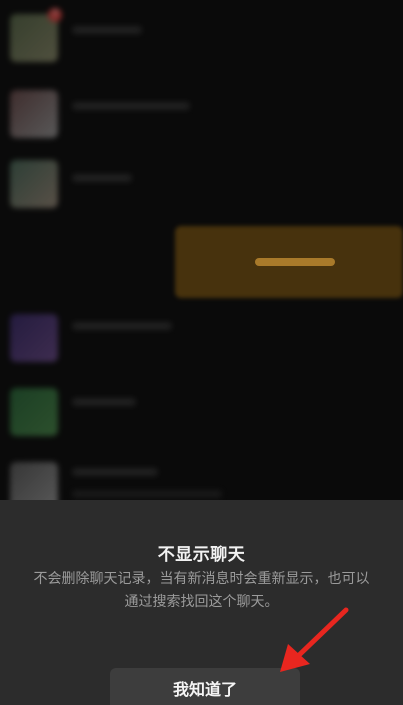 This screenshot has height=705, width=403. What do you see at coordinates (201, 555) in the screenshot?
I see `dialog-title: 不显示聊天` at bounding box center [201, 555].